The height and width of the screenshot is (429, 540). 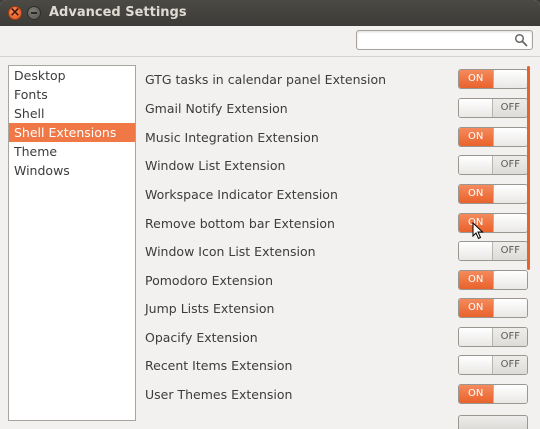 I want to click on extension-row: Gmail Notify Extension ONOFF, so click(x=334, y=109).